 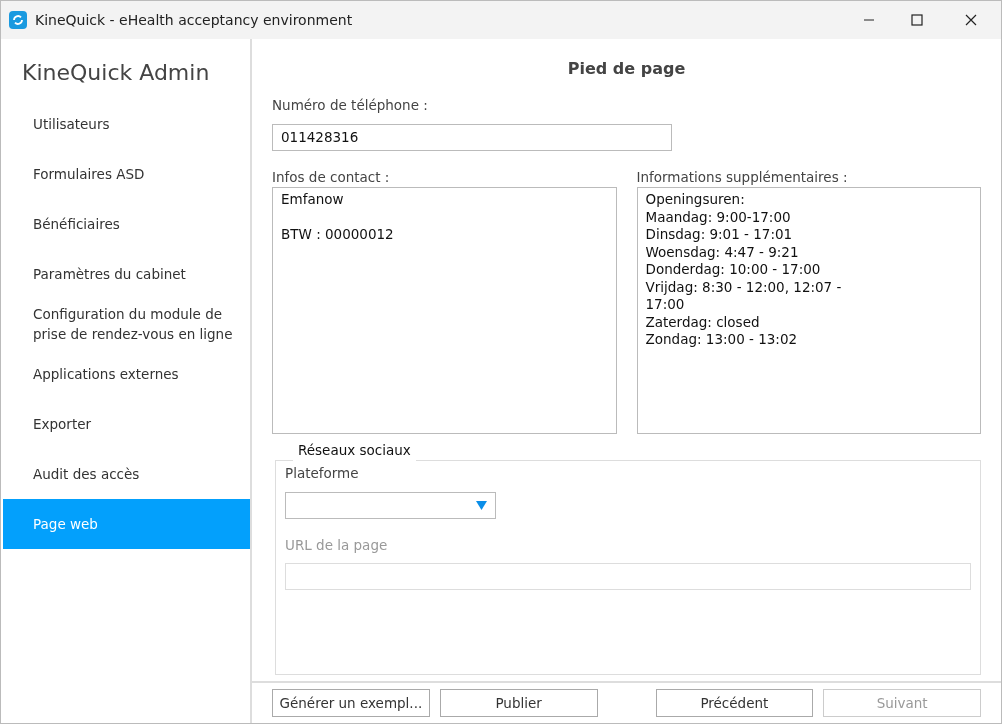 I want to click on url-label: URL de la page, so click(x=336, y=544).